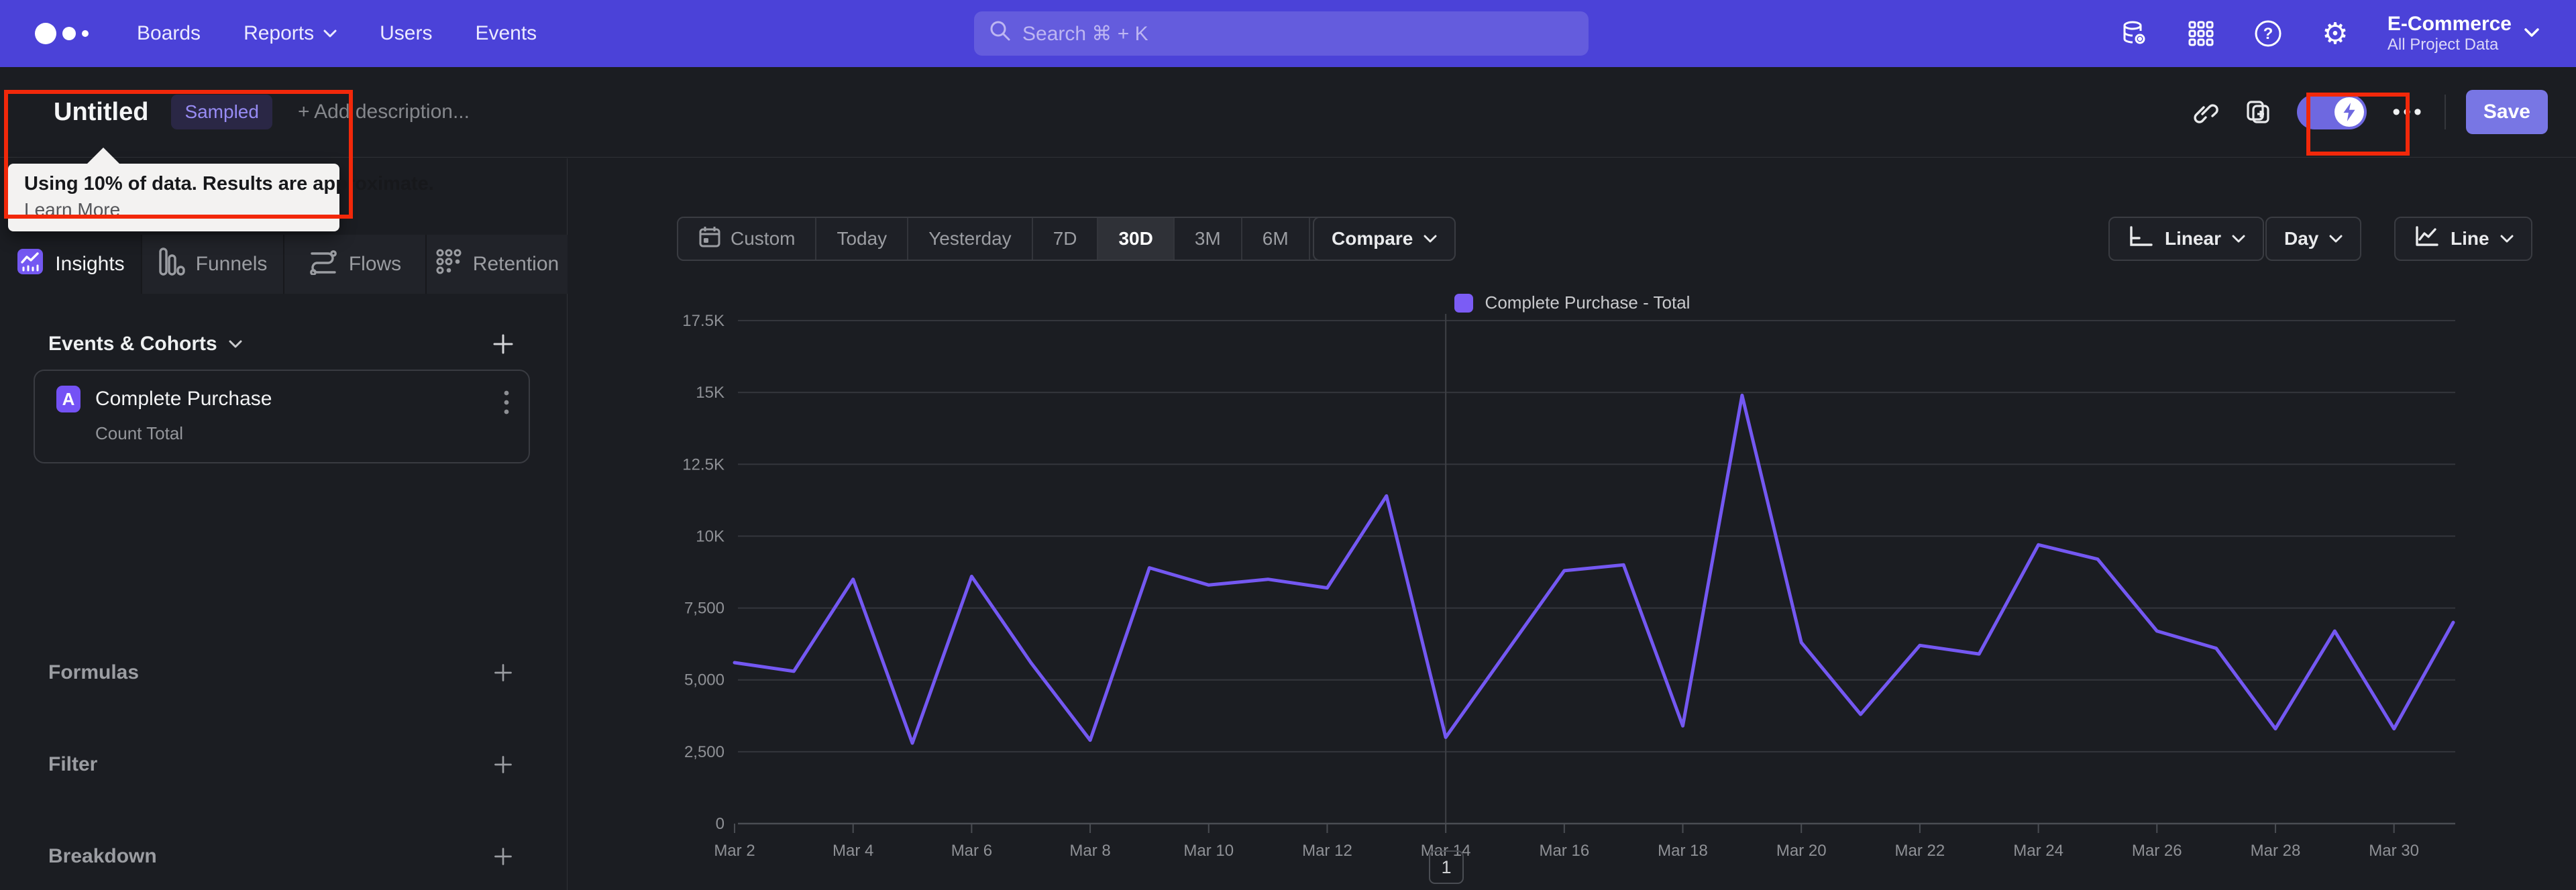 The image size is (2576, 890). What do you see at coordinates (2276, 851) in the screenshot?
I see `x-axis-tick-label: Mar 28` at bounding box center [2276, 851].